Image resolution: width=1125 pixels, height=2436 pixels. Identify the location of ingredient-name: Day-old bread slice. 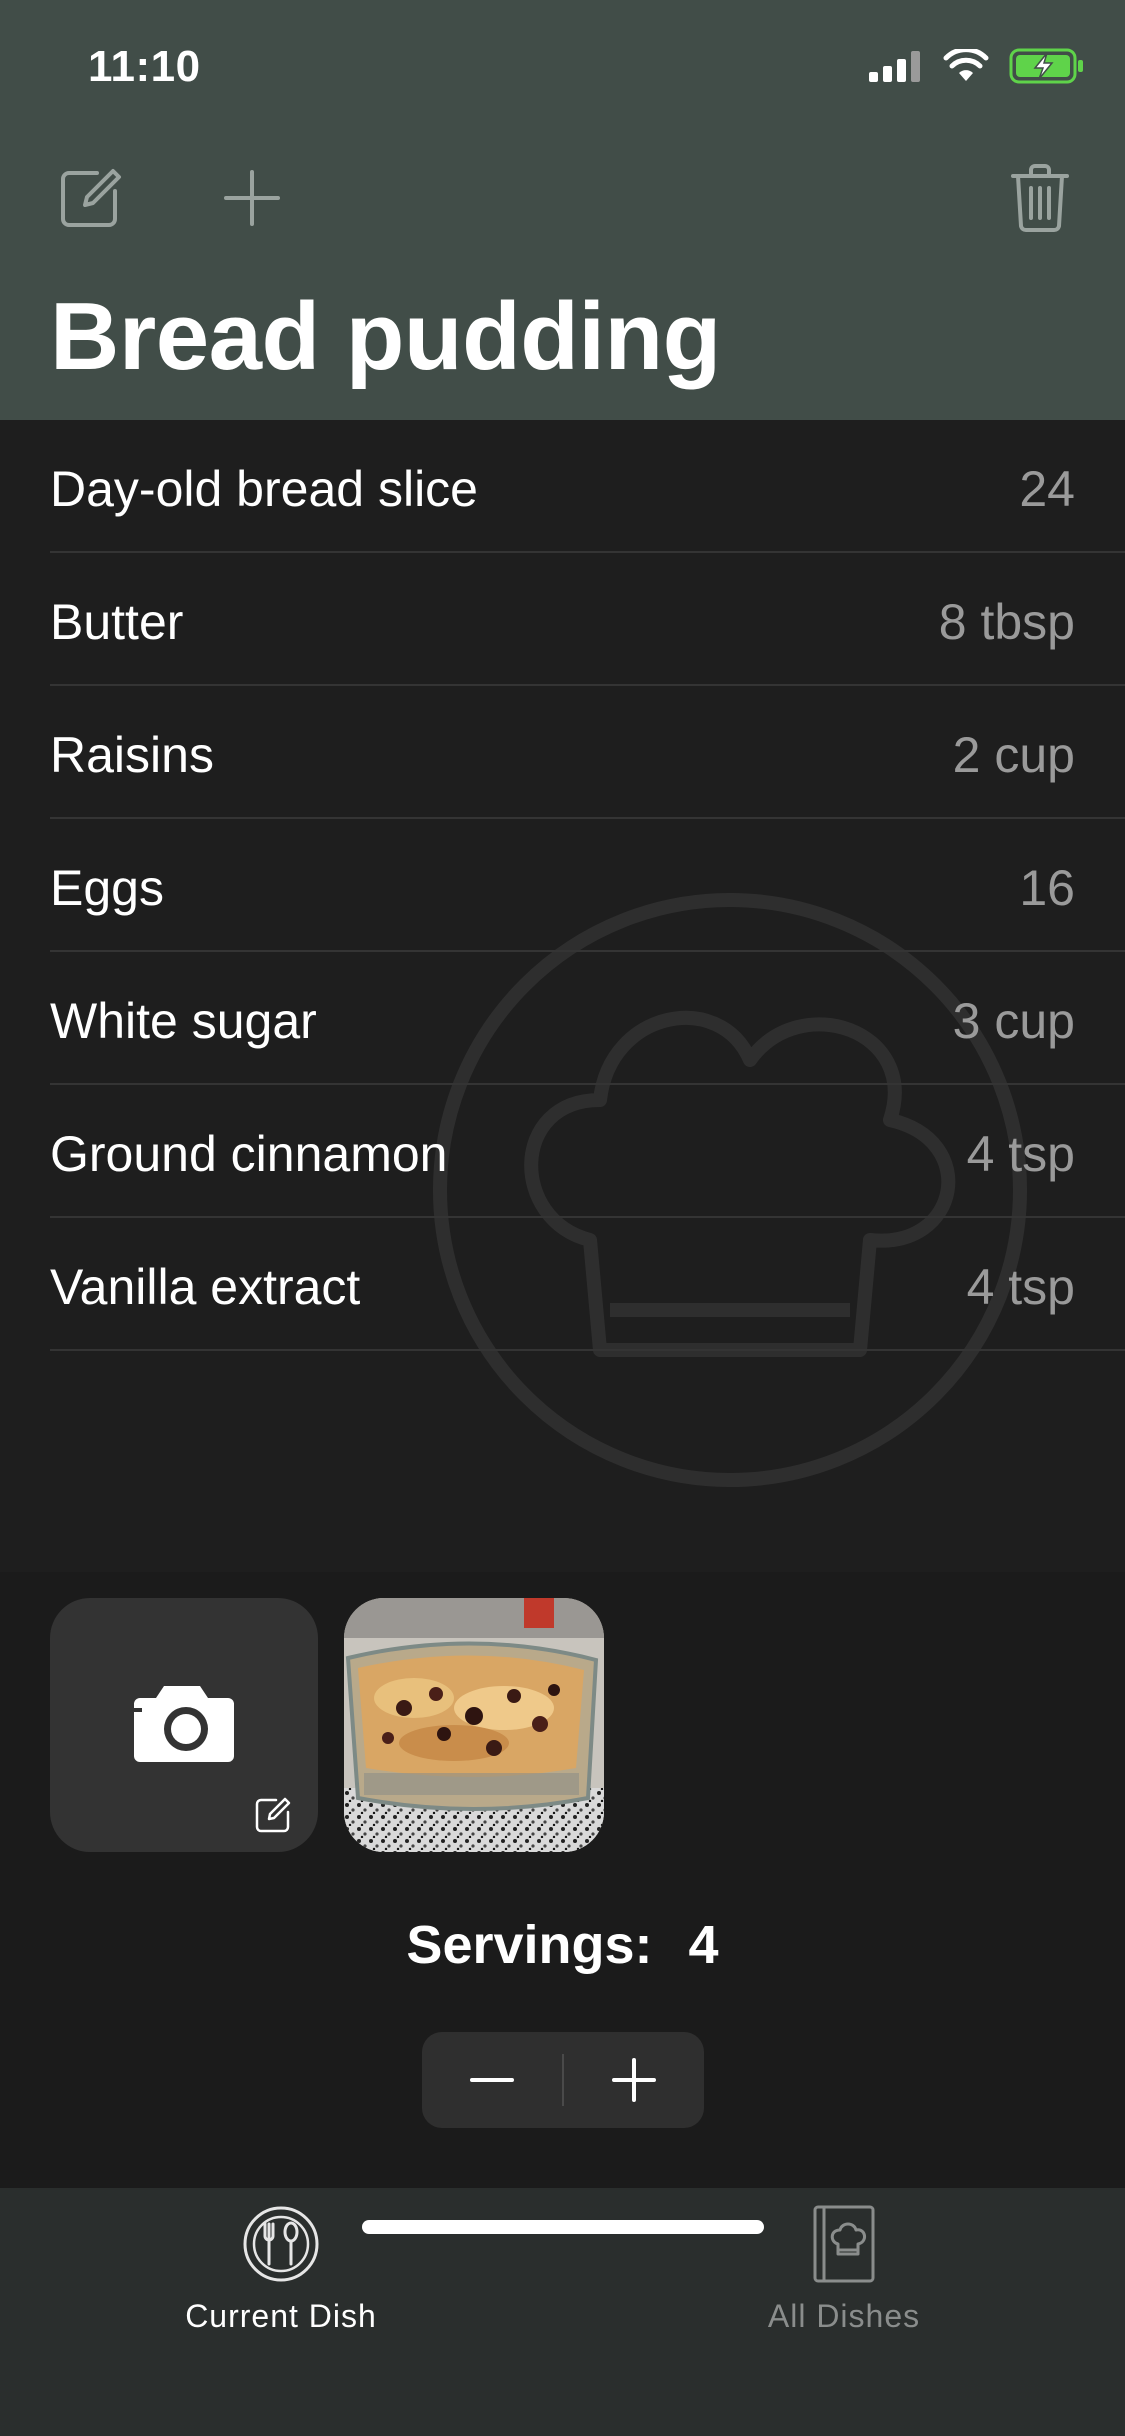
(264, 489).